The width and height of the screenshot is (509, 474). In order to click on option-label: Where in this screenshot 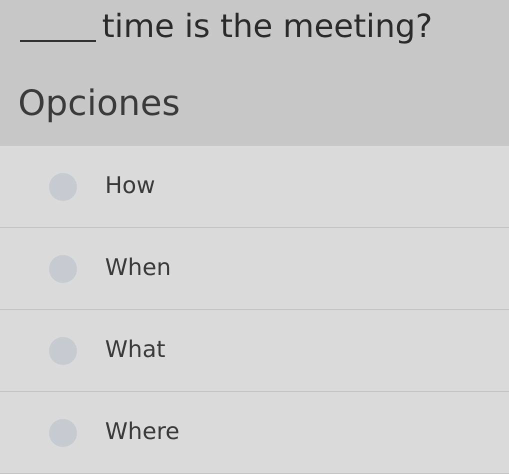, I will do `click(142, 433)`.